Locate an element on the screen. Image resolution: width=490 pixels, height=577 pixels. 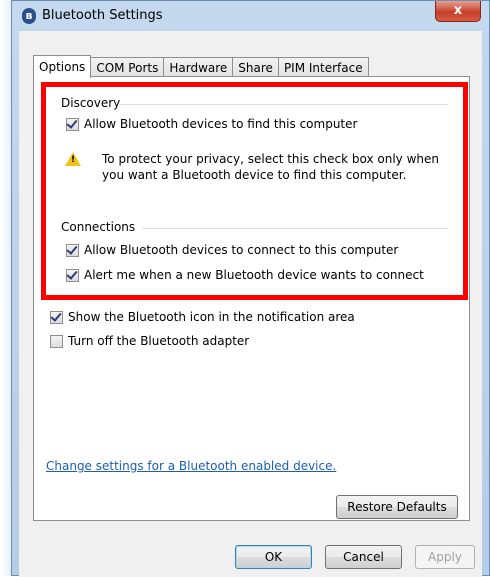
connections-separator is located at coordinates (295, 228).